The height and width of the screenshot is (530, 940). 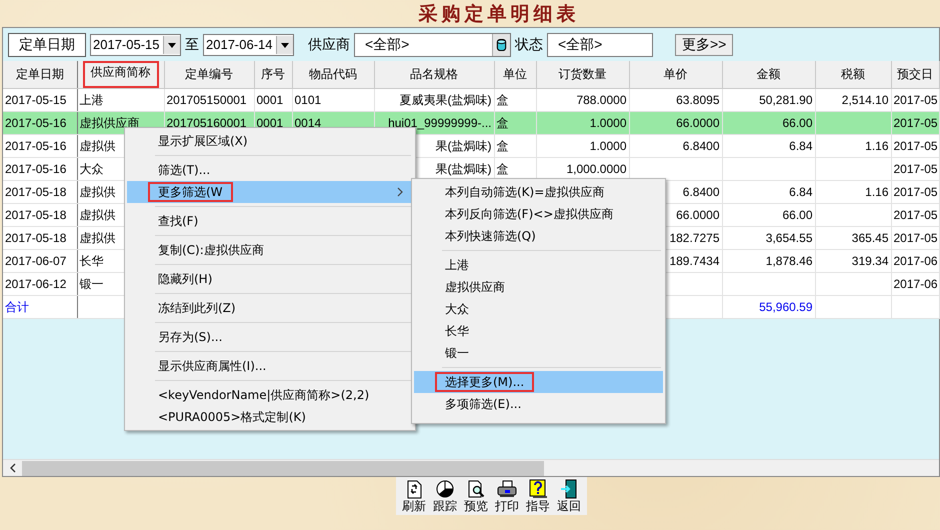 What do you see at coordinates (698, 100) in the screenshot?
I see `table-cell: 63.8095` at bounding box center [698, 100].